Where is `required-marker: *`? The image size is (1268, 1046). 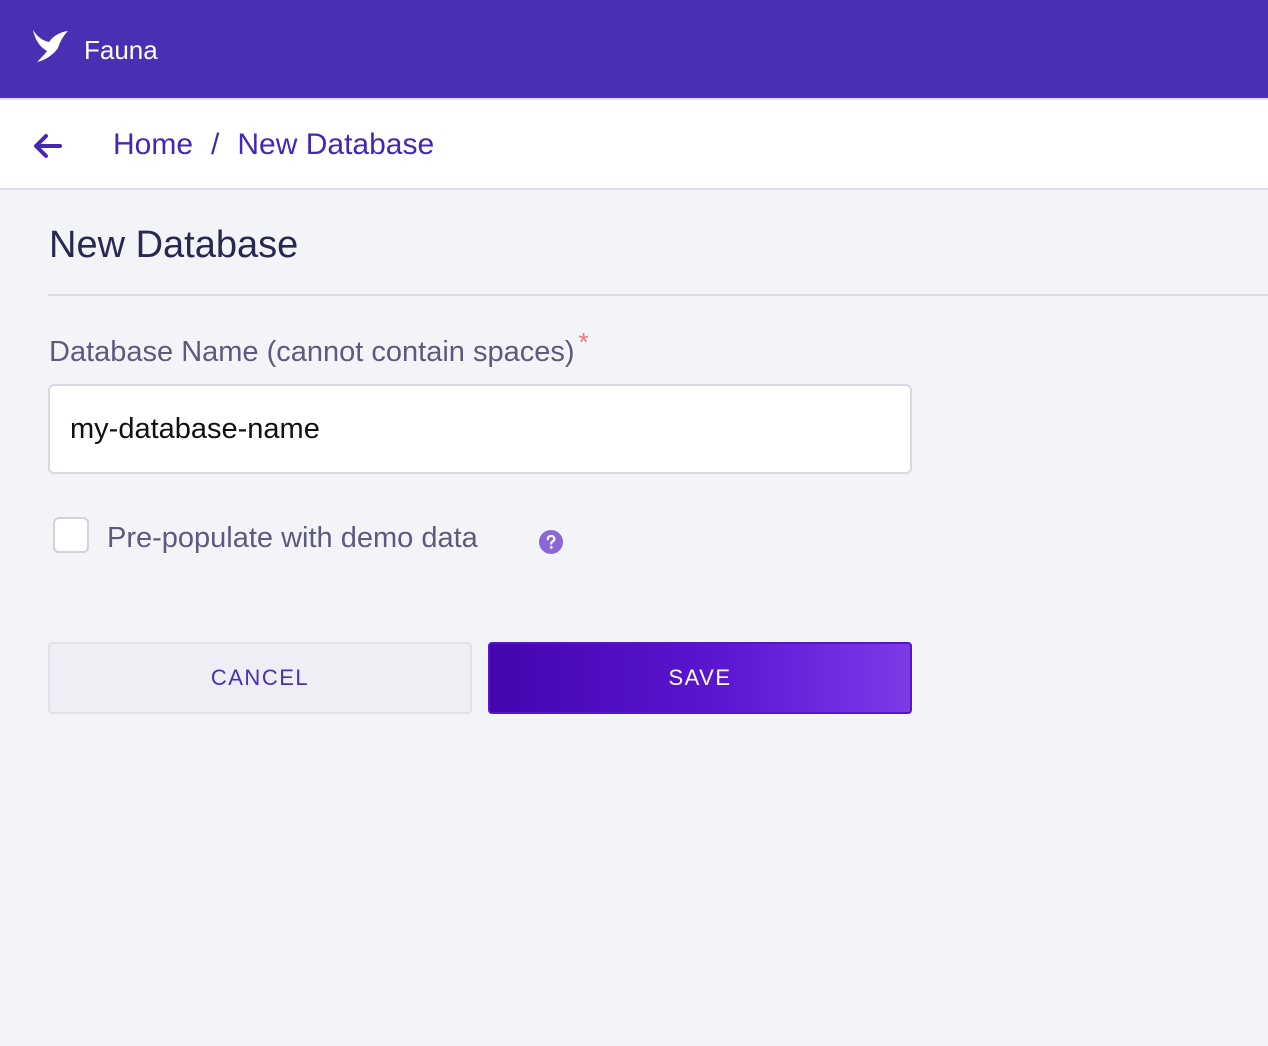 required-marker: * is located at coordinates (583, 342).